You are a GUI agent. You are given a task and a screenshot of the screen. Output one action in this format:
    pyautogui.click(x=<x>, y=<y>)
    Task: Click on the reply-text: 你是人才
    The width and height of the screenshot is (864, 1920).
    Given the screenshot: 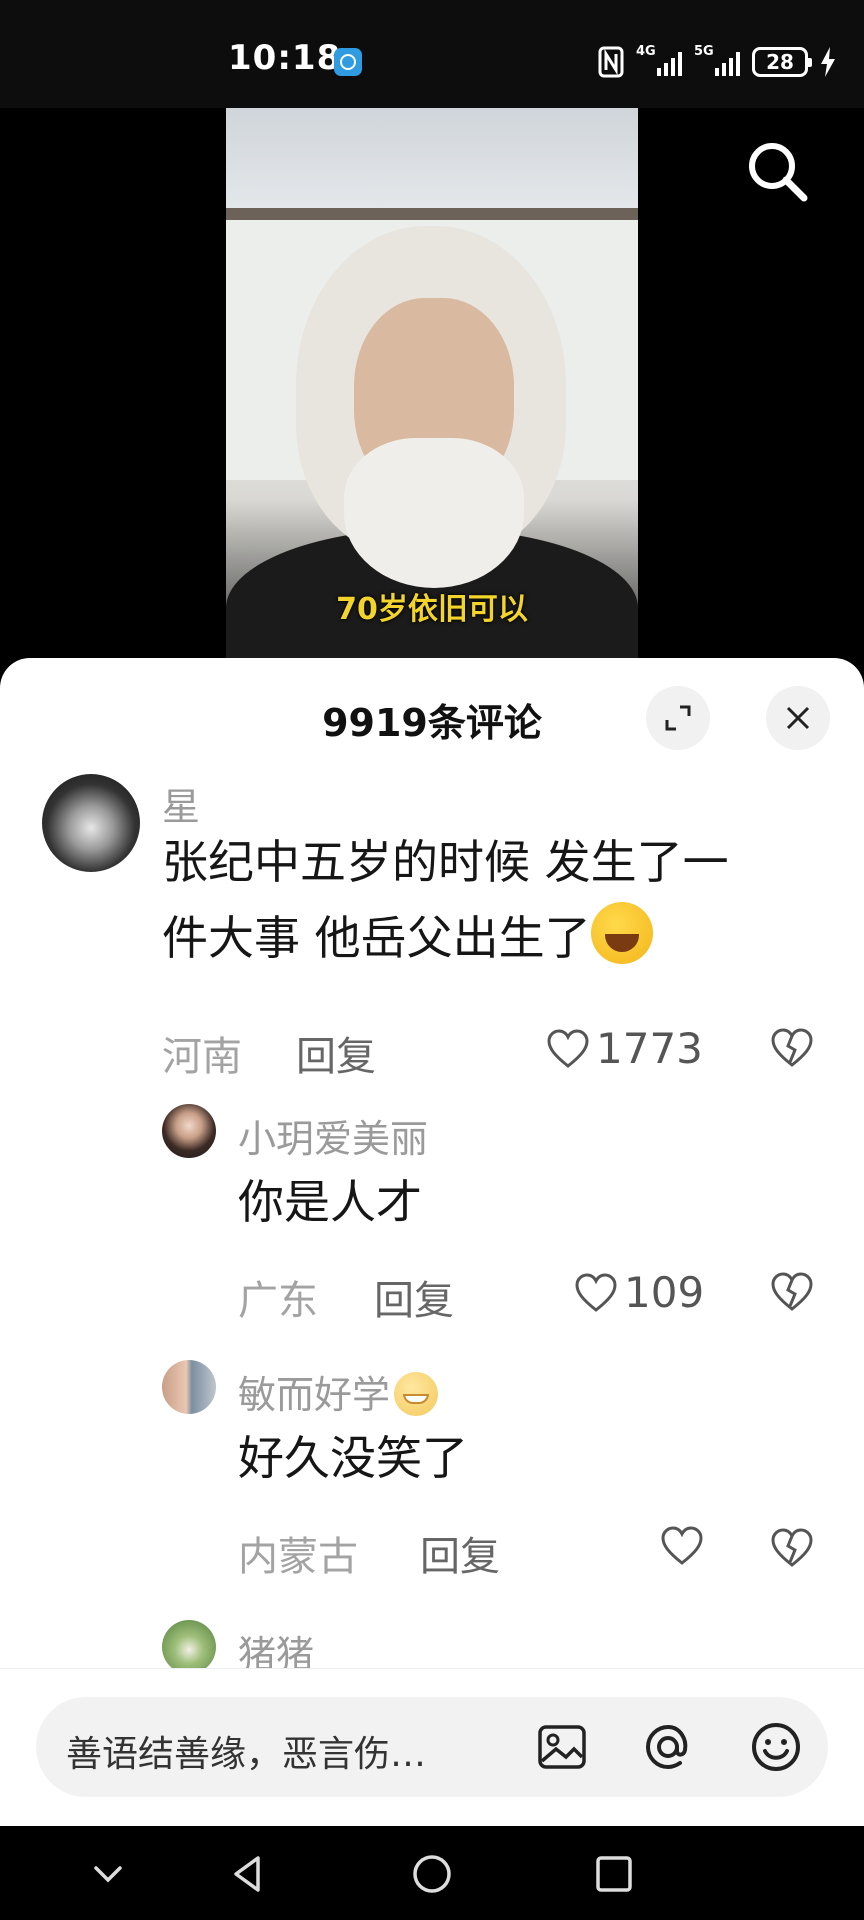 What is the action you would take?
    pyautogui.click(x=330, y=1202)
    